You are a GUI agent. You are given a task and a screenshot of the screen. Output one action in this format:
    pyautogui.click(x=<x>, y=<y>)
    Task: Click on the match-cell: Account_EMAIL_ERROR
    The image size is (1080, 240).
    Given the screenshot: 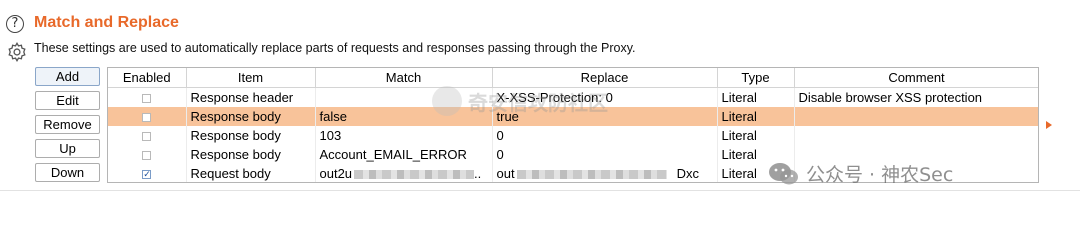 What is the action you would take?
    pyautogui.click(x=404, y=154)
    